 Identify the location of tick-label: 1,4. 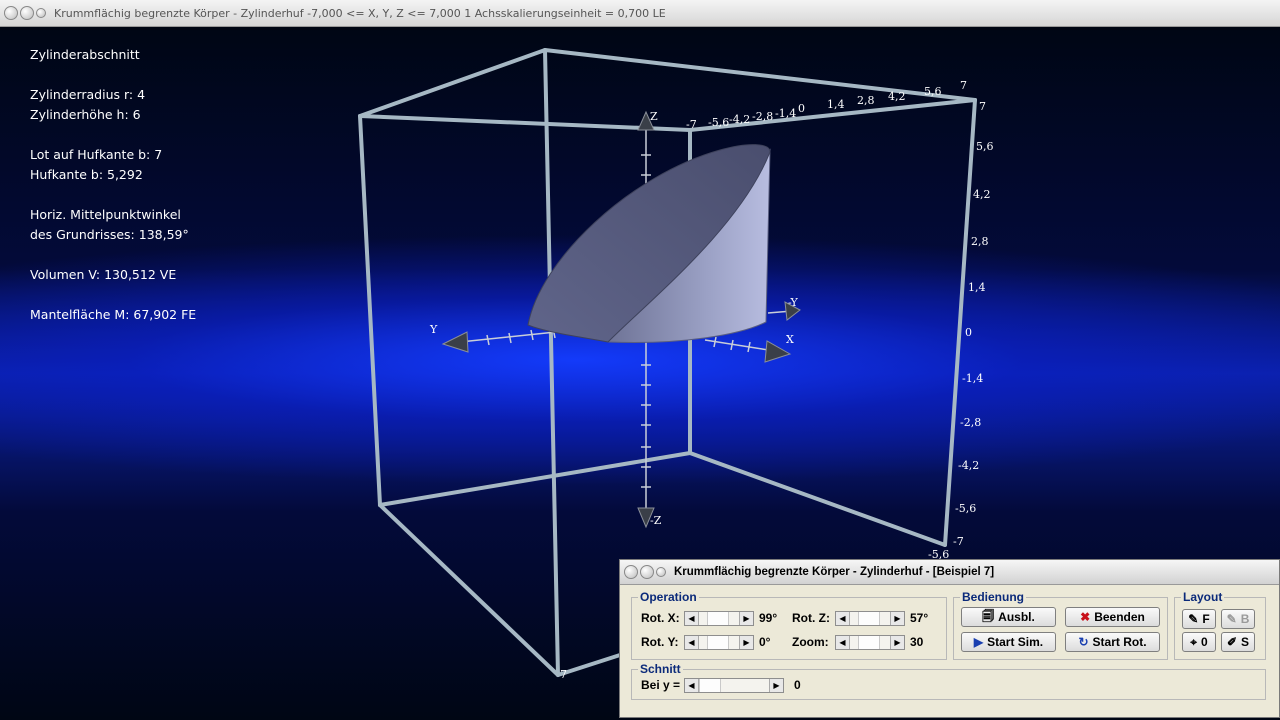
(836, 104).